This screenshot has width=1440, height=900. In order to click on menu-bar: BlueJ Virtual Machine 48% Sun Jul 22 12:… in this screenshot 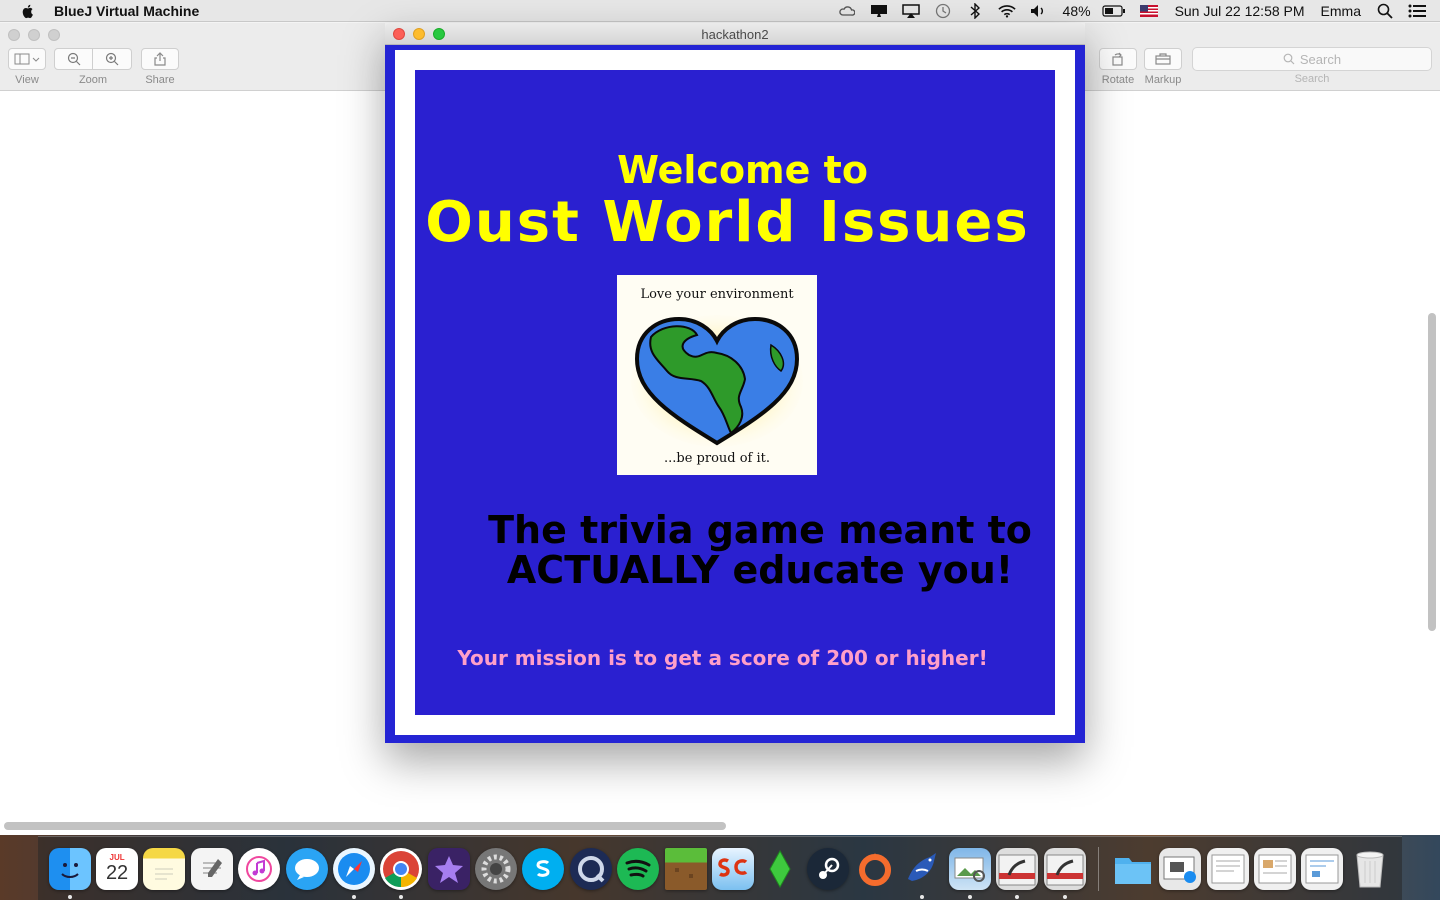, I will do `click(720, 11)`.